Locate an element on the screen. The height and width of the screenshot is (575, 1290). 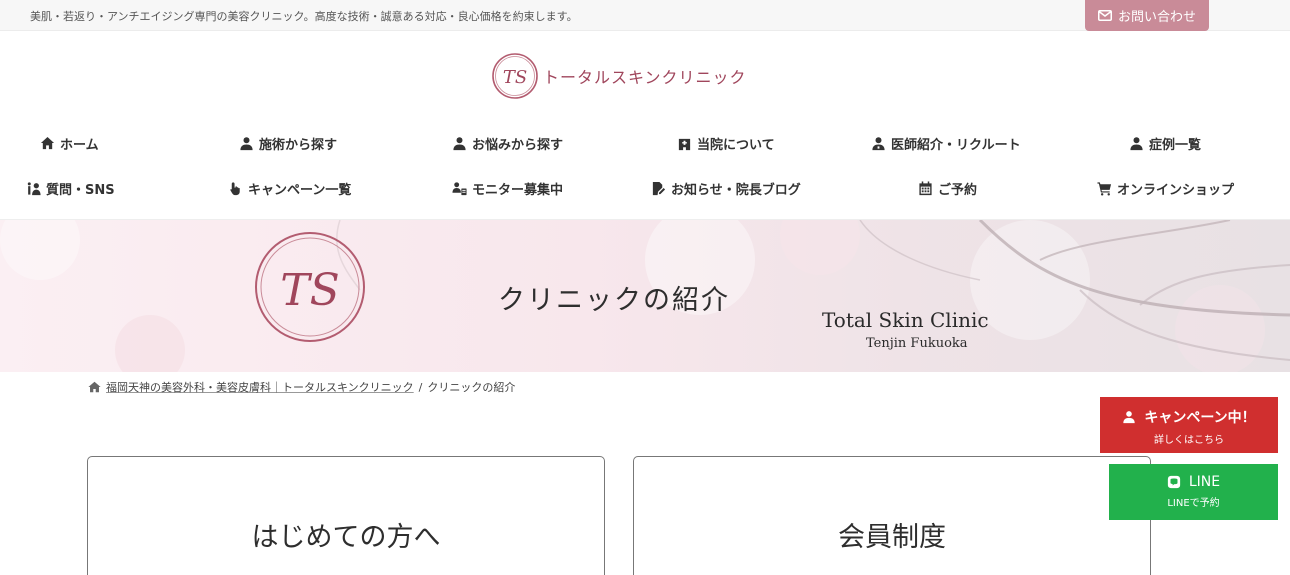
nav-label: キャンペーン一覧 is located at coordinates (300, 190).